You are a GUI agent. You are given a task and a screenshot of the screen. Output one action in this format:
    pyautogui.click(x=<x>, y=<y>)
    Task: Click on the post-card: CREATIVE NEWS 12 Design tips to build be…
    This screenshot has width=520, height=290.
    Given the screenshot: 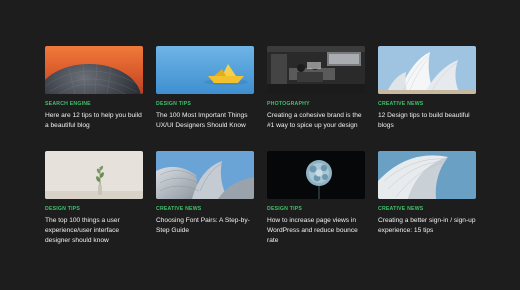 What is the action you would take?
    pyautogui.click(x=427, y=93)
    